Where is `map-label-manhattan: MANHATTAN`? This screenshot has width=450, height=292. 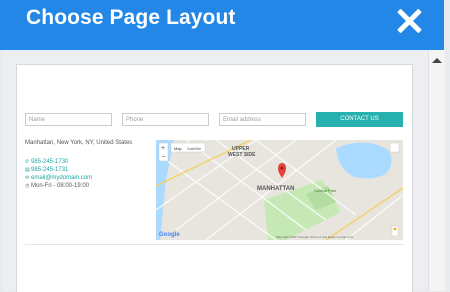
map-label-manhattan: MANHATTAN is located at coordinates (275, 189).